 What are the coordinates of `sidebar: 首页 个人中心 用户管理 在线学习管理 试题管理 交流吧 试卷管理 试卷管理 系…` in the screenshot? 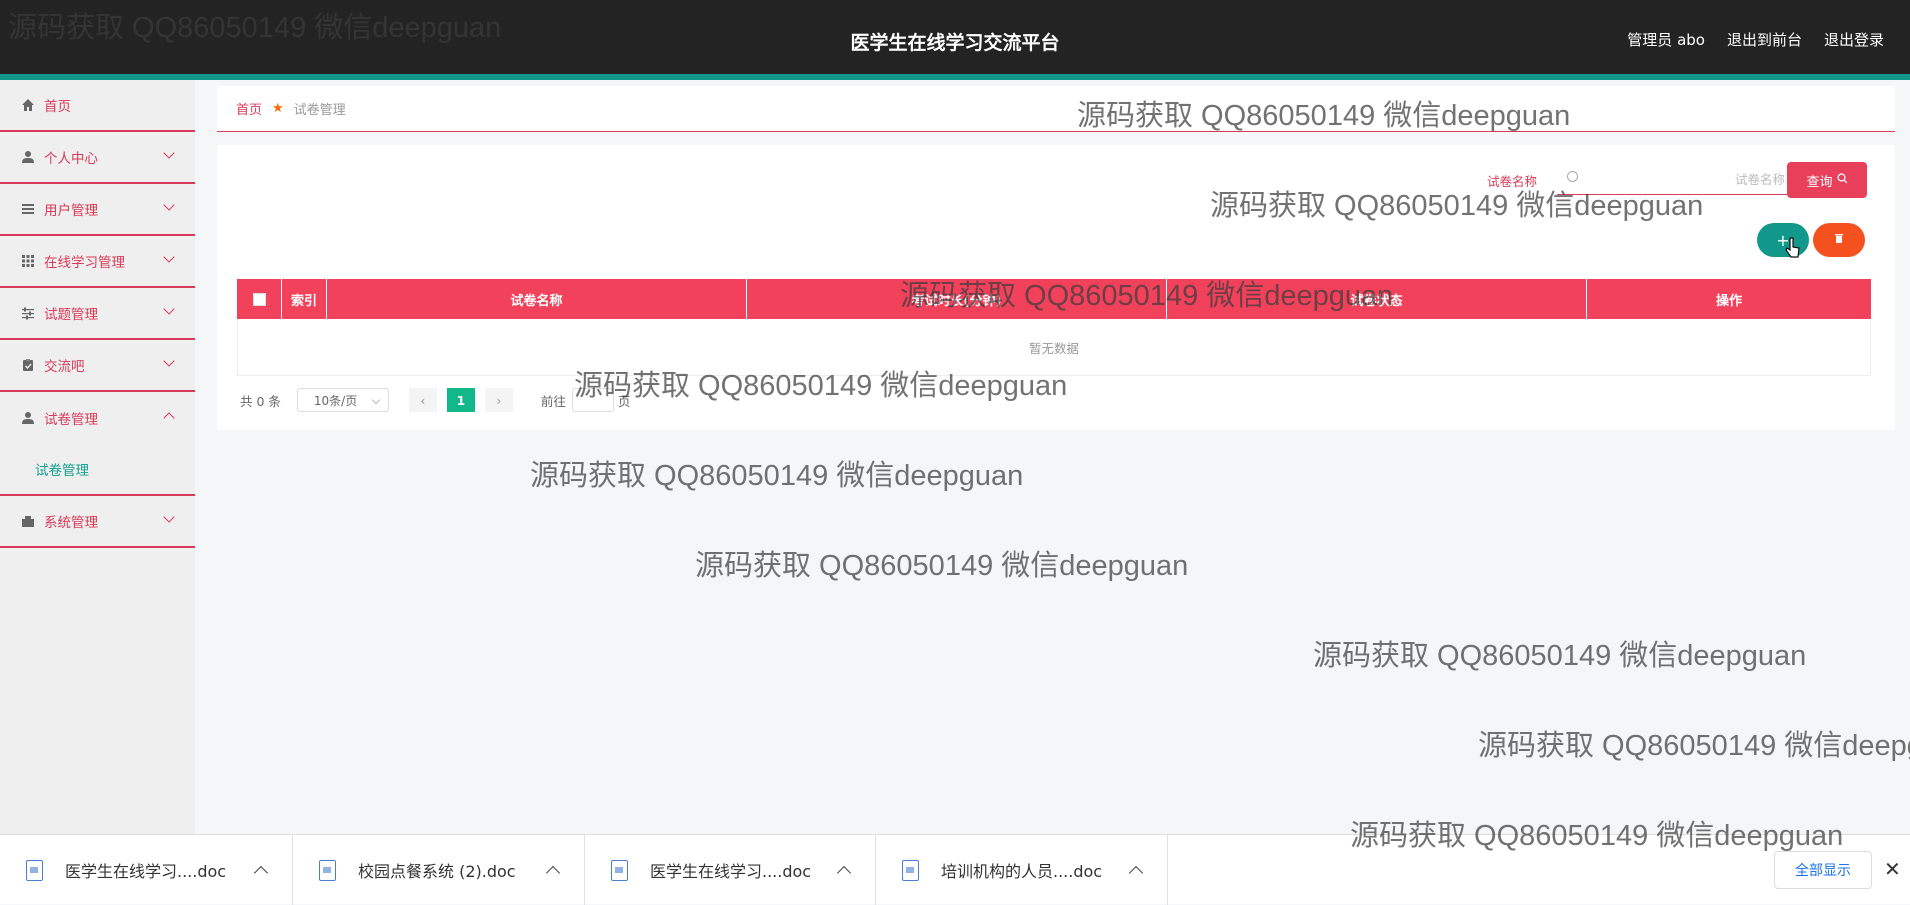 It's located at (97, 457).